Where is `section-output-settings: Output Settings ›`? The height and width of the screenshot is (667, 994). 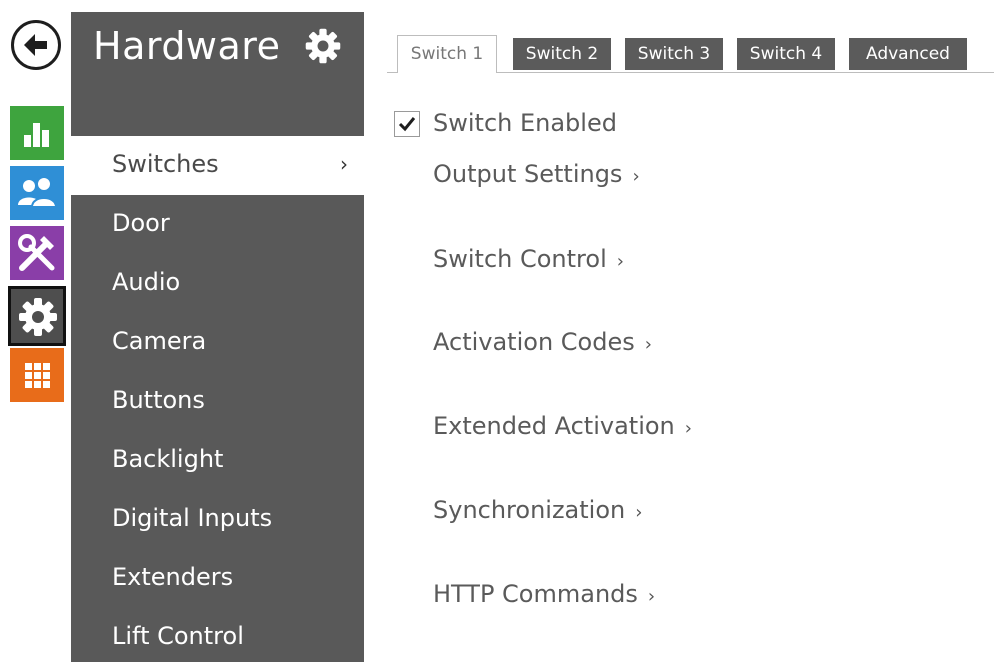 section-output-settings: Output Settings › is located at coordinates (536, 174).